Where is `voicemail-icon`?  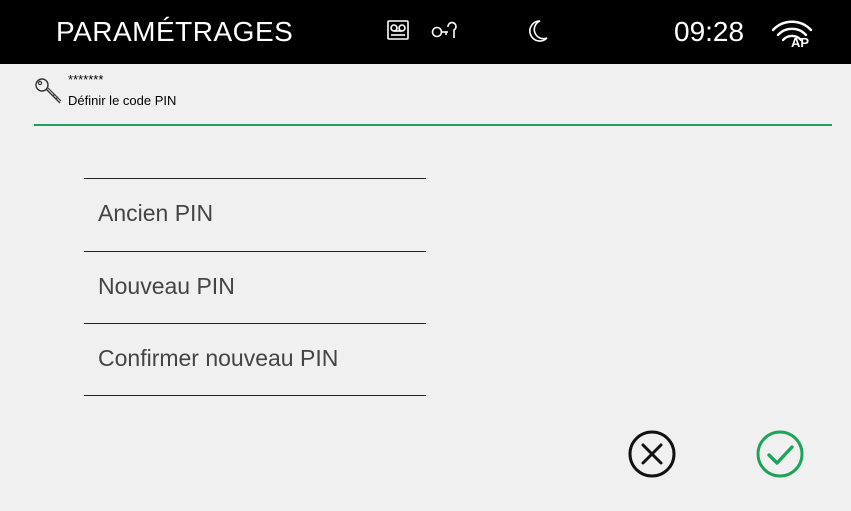
voicemail-icon is located at coordinates (398, 30).